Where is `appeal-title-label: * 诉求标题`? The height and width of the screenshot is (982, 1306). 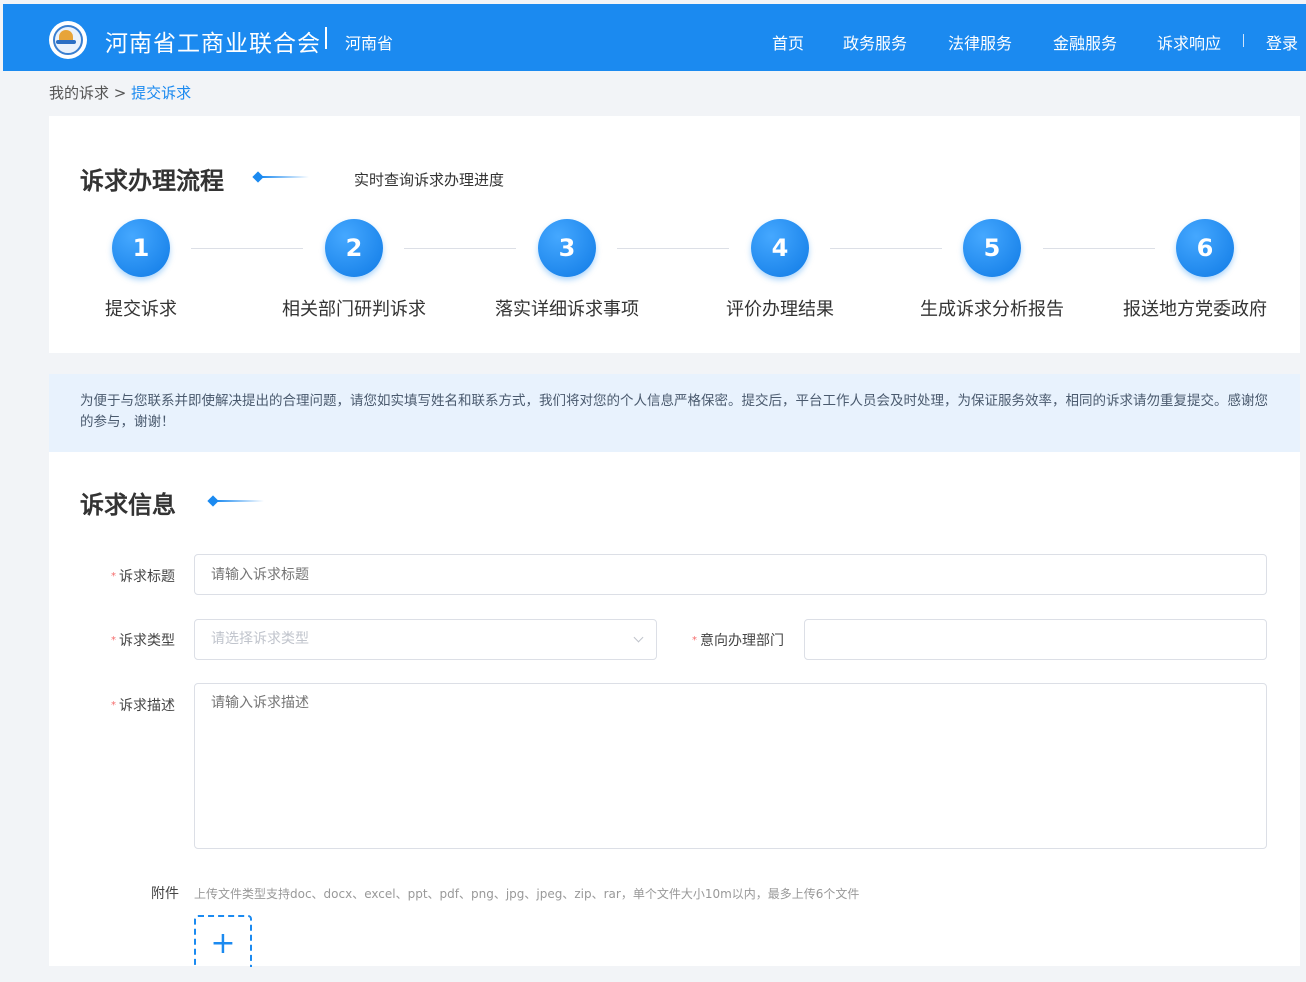
appeal-title-label: * 诉求标题 is located at coordinates (143, 576).